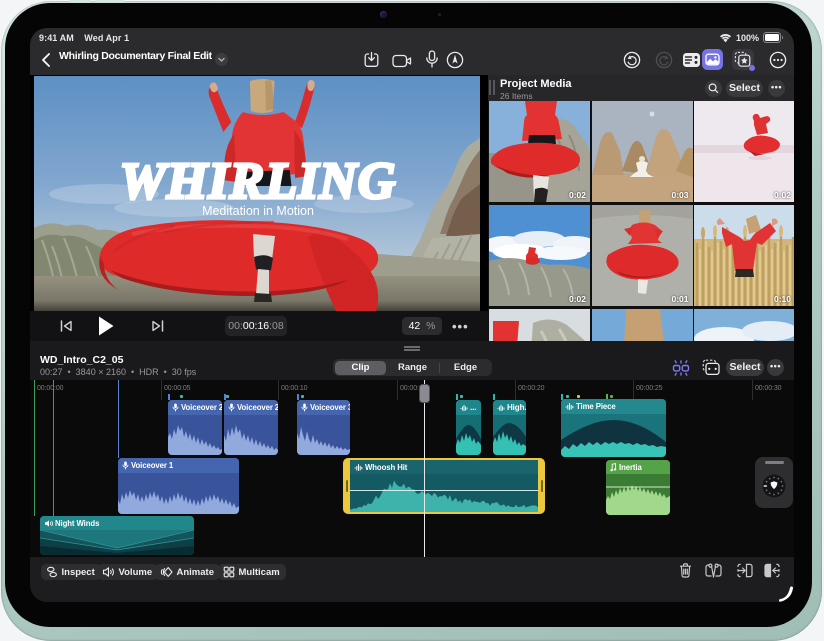 The height and width of the screenshot is (641, 824). I want to click on svg-text: WHIRLING, so click(258, 181).